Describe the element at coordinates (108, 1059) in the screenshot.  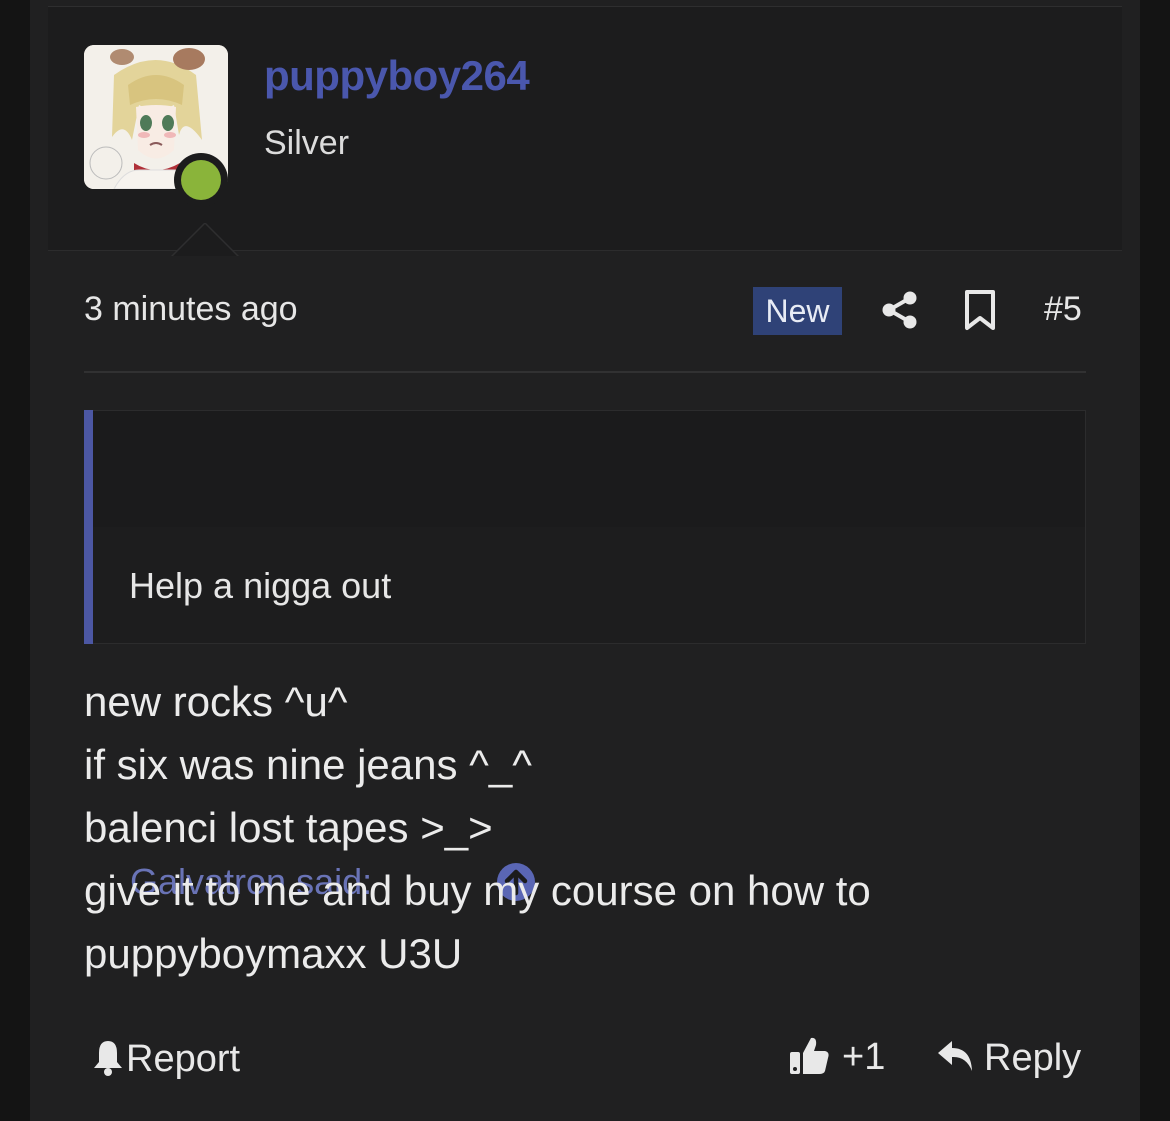
I see `bell-icon` at that location.